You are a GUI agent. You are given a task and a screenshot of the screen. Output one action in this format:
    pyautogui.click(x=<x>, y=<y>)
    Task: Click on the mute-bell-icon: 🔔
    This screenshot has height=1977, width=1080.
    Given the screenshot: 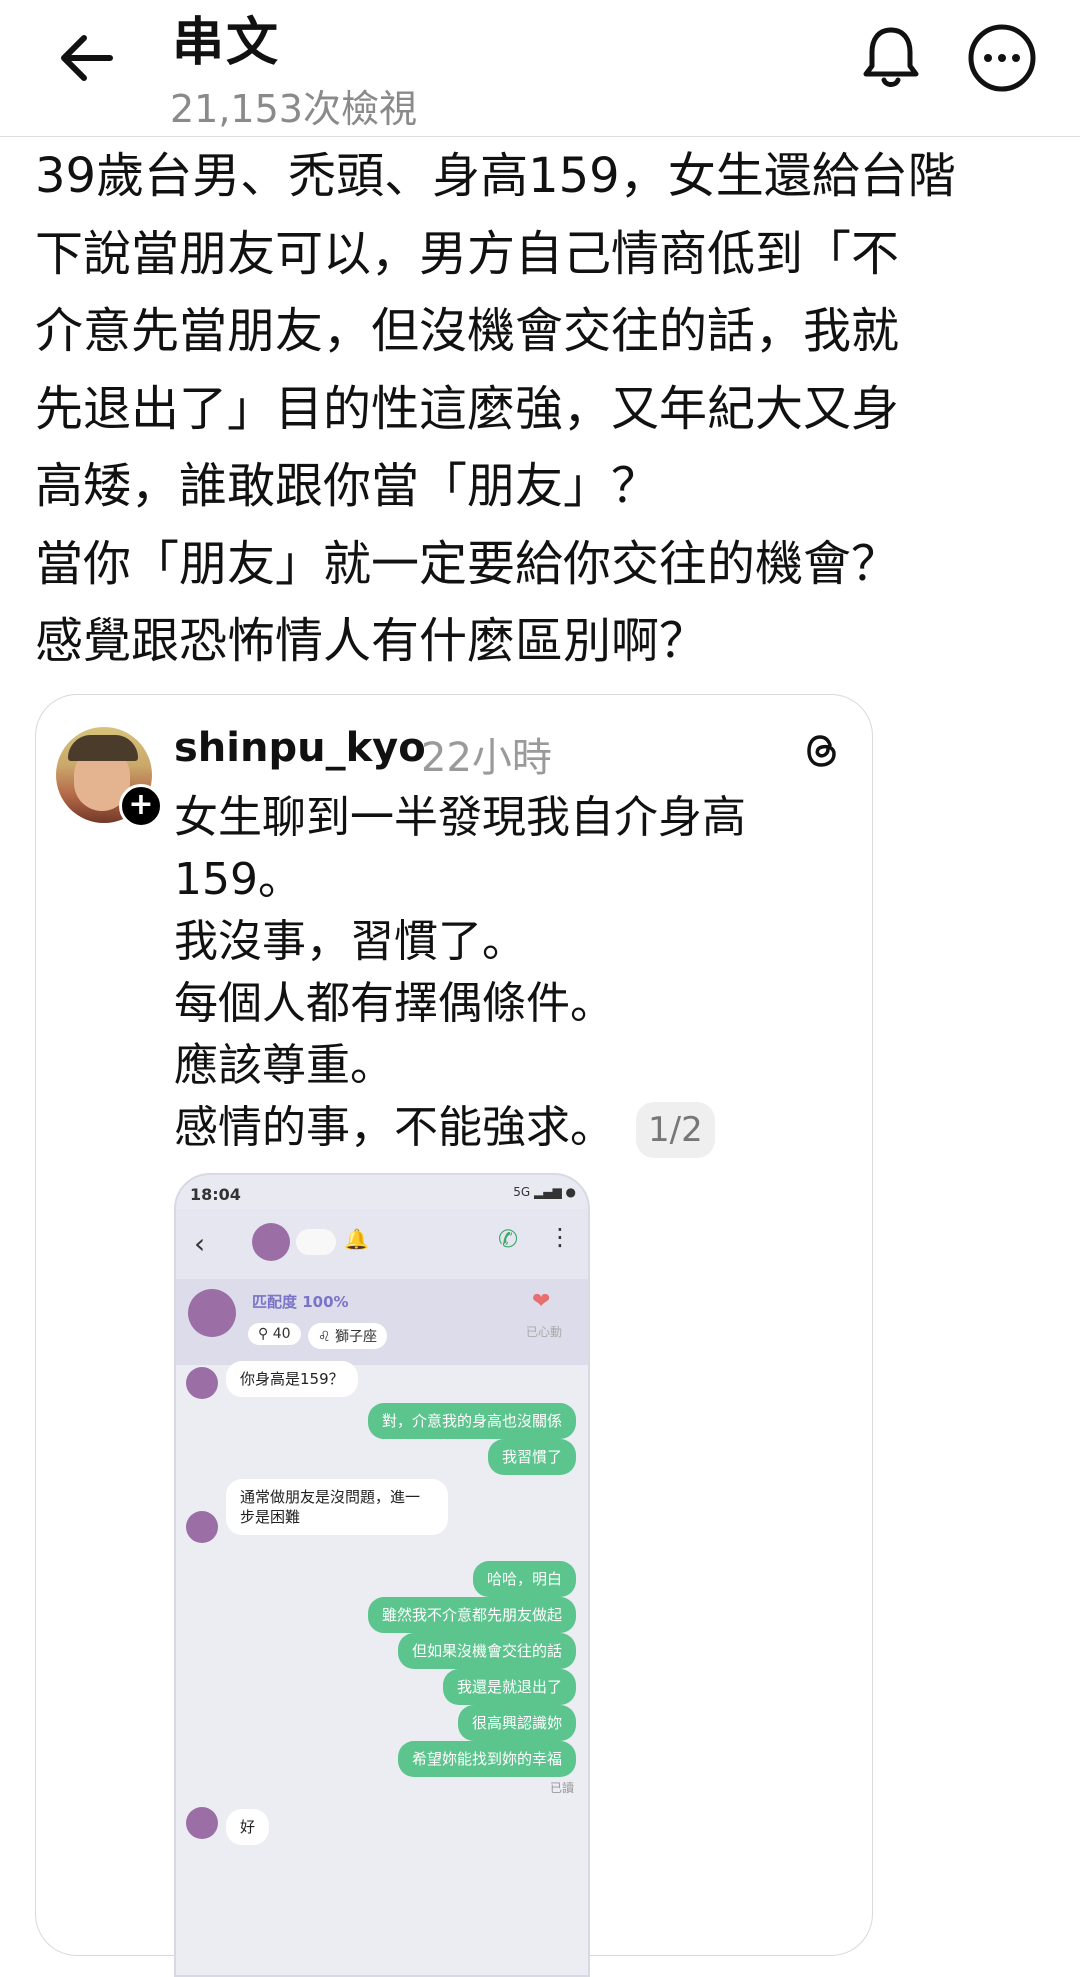 What is the action you would take?
    pyautogui.click(x=356, y=1239)
    